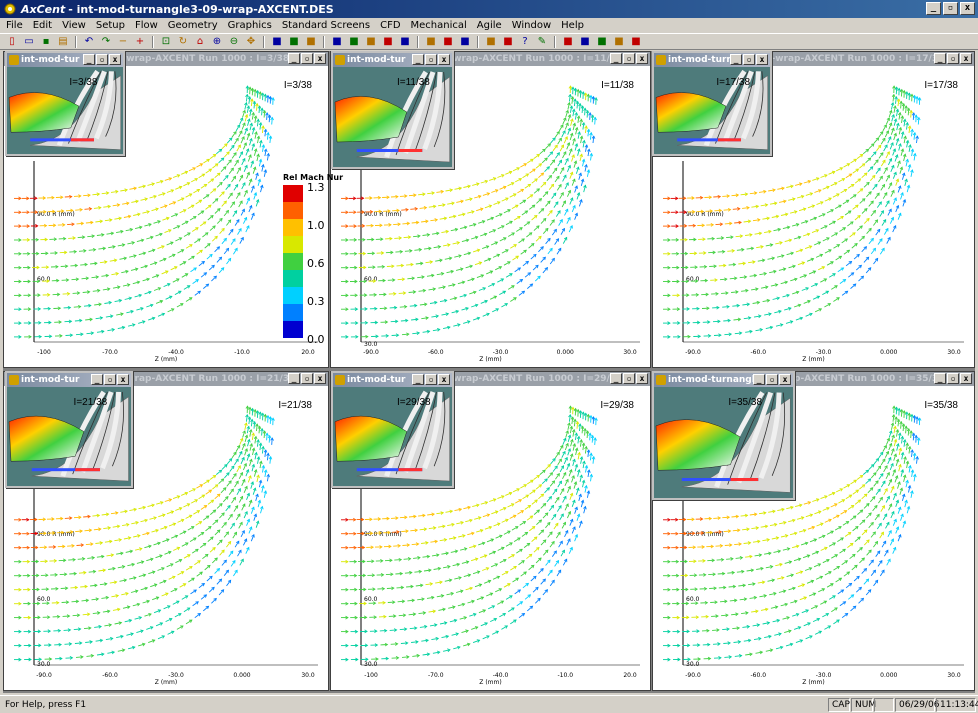  I want to click on screen4-icon: ■, so click(619, 41).